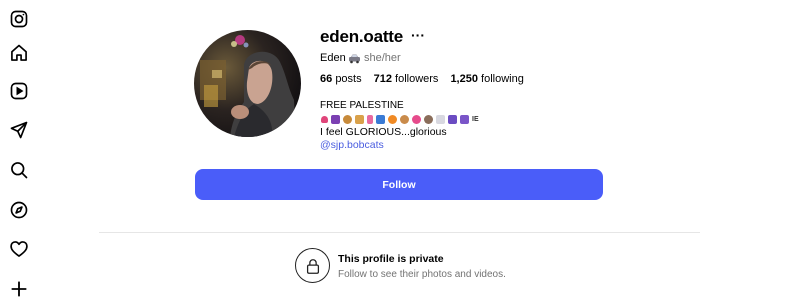 The image size is (800, 298). What do you see at coordinates (428, 119) in the screenshot?
I see `bun-emoji-icon` at bounding box center [428, 119].